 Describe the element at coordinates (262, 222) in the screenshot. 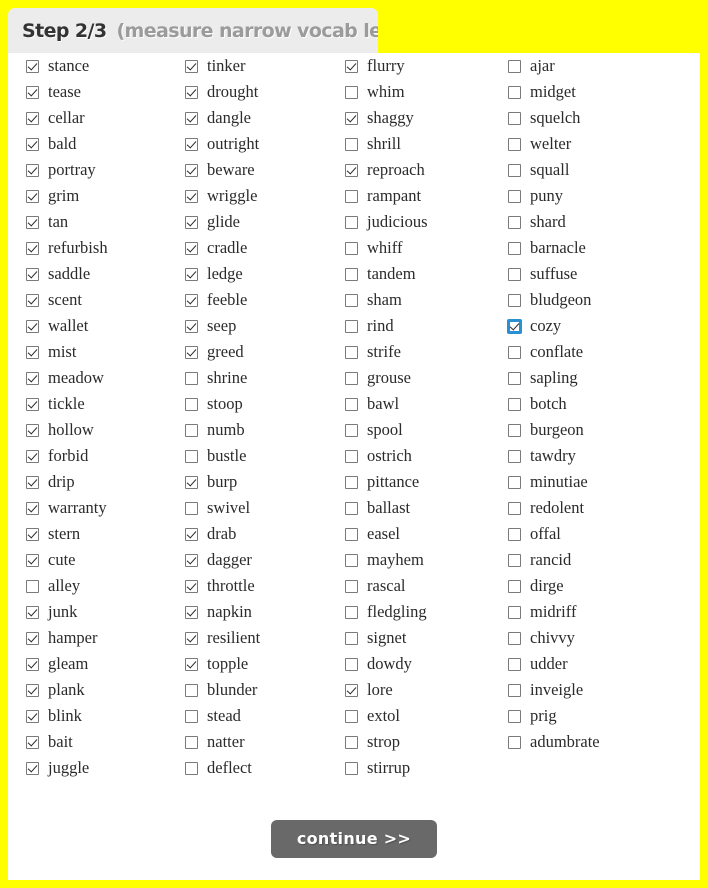

I see `word-row: glide` at that location.